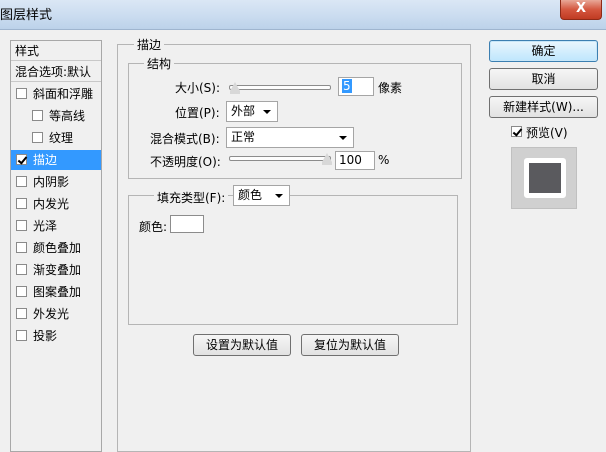 The image size is (606, 452). What do you see at coordinates (27, 51) in the screenshot?
I see `styles-header-label: 样式` at bounding box center [27, 51].